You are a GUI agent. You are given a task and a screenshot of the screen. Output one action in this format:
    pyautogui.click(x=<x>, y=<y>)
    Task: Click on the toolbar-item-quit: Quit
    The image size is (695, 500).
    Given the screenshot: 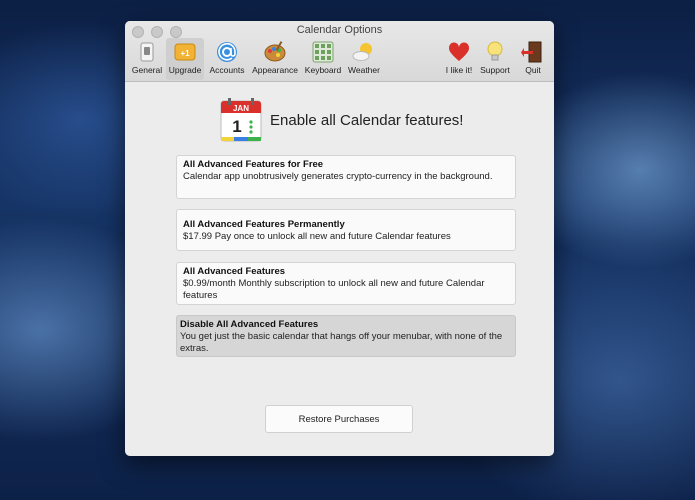 What is the action you would take?
    pyautogui.click(x=533, y=59)
    